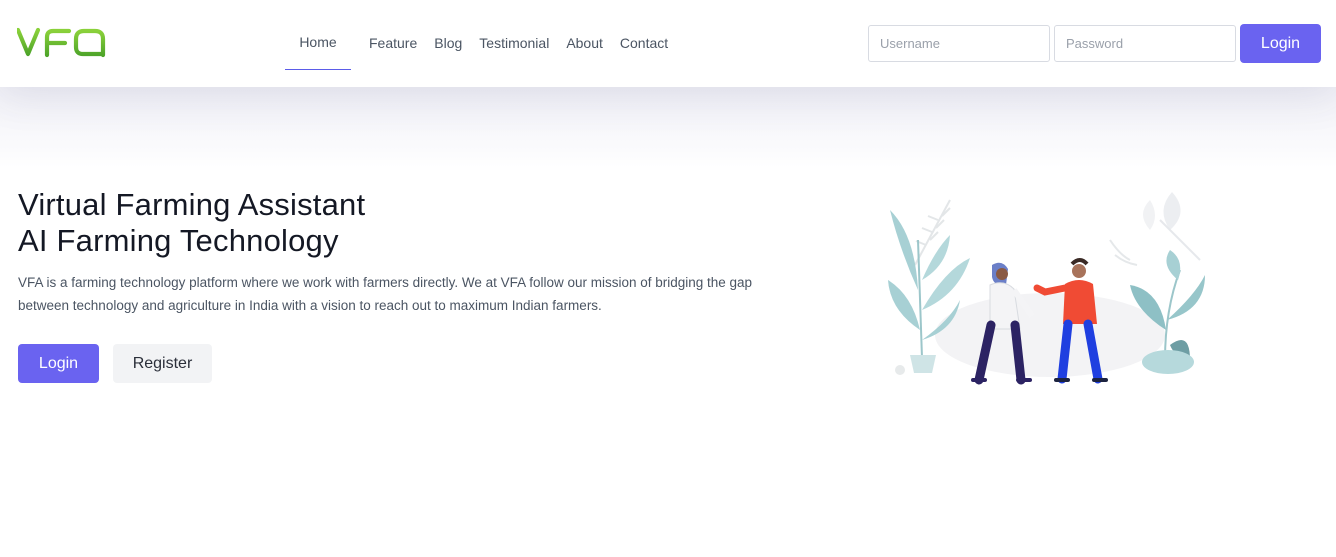 This screenshot has width=1336, height=557. I want to click on nav-feature: Feature, so click(393, 61).